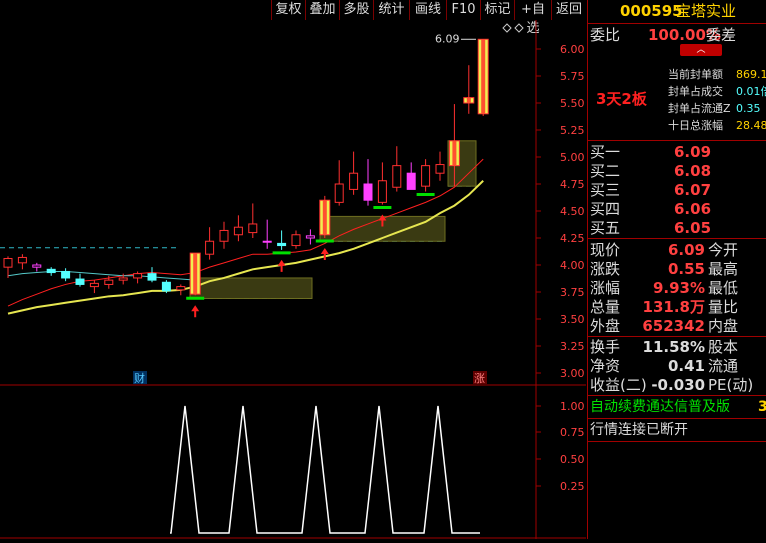 The image size is (766, 543). Describe the element at coordinates (605, 152) in the screenshot. I see `bid-label: 买一` at that location.